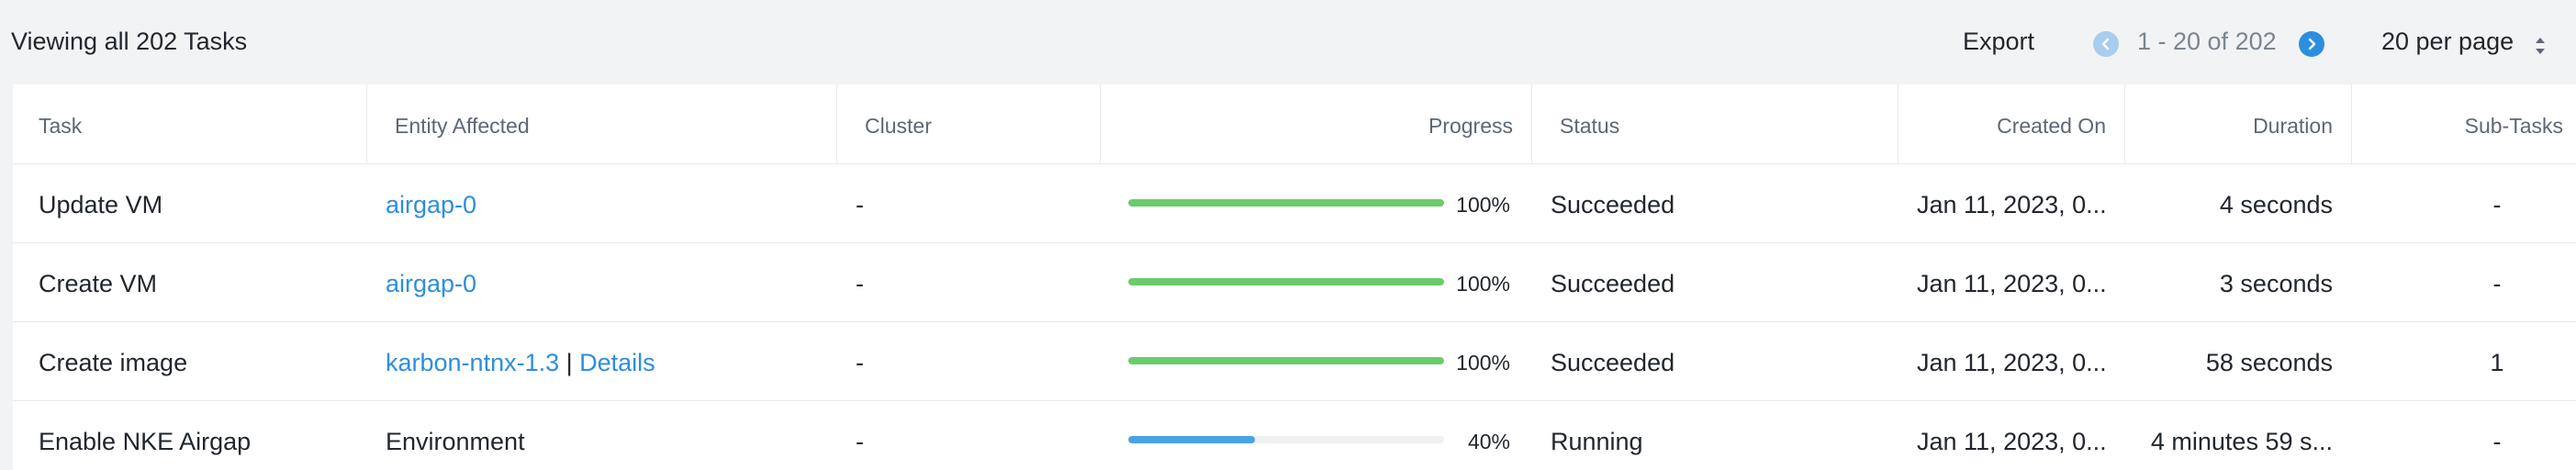 The height and width of the screenshot is (470, 2576). I want to click on column-header-created-on: Created On, so click(2014, 127).